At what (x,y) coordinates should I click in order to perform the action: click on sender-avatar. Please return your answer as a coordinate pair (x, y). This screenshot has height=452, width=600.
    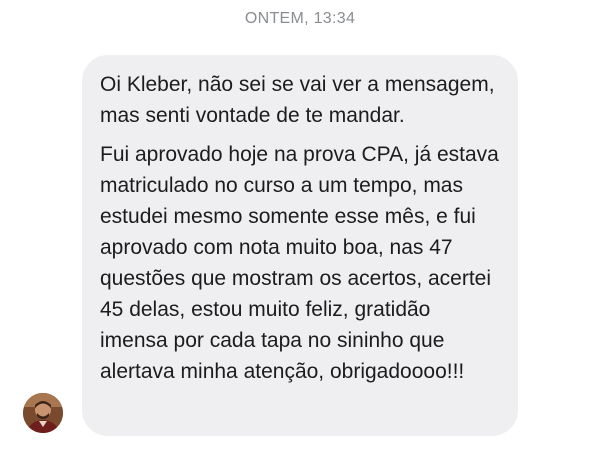
    Looking at the image, I should click on (43, 413).